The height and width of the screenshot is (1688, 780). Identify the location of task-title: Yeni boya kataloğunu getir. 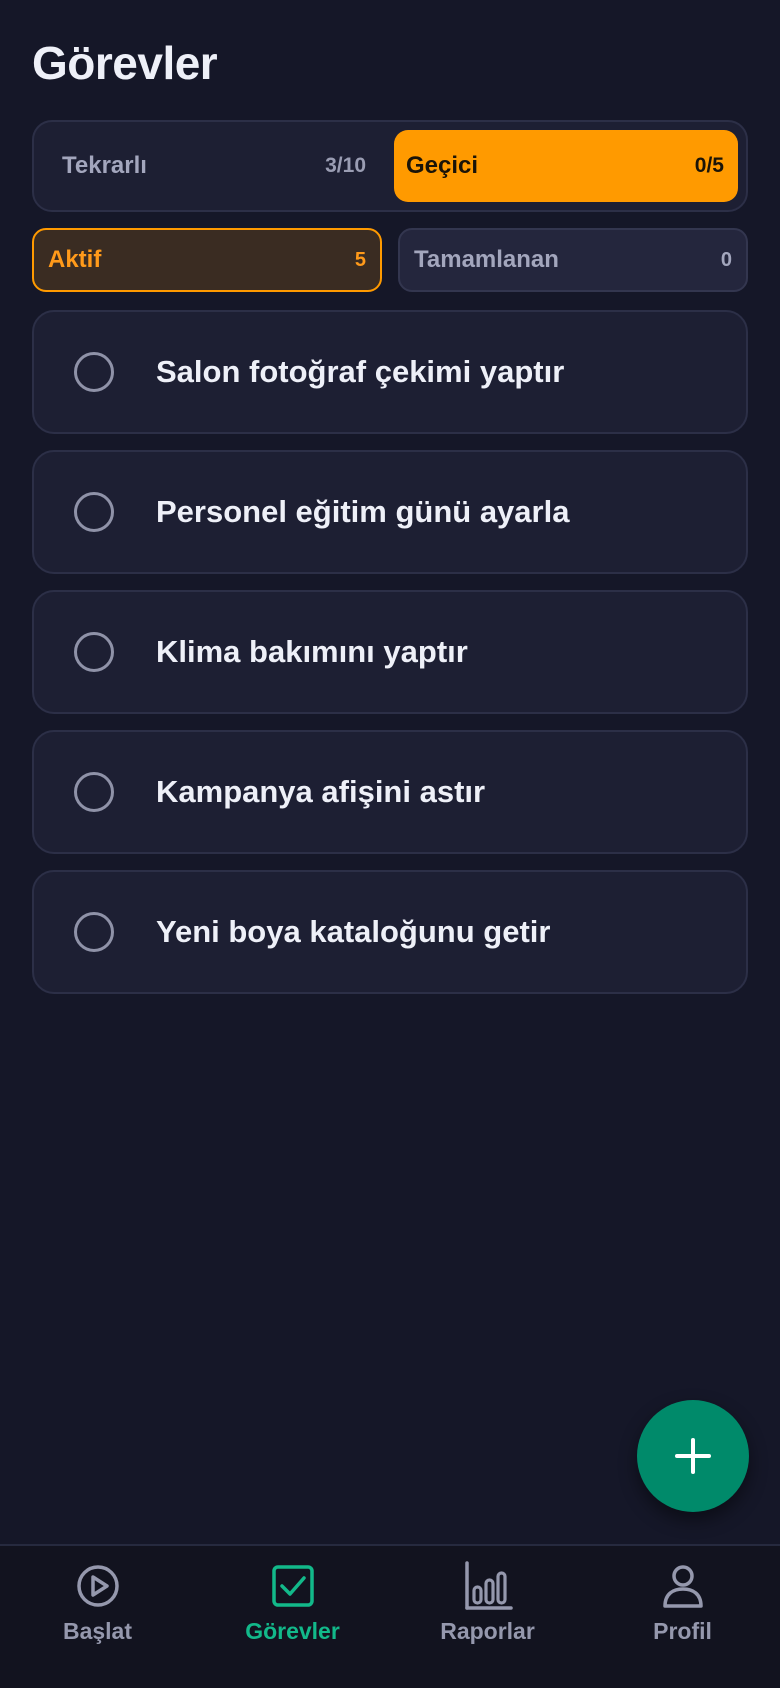
(353, 931).